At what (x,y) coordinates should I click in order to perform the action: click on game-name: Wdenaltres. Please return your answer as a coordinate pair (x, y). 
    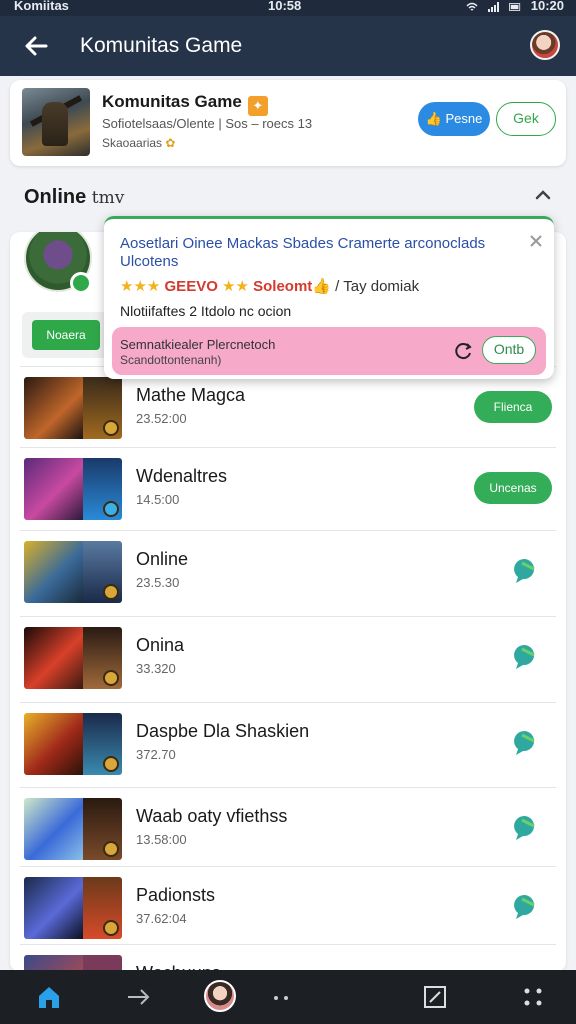
    Looking at the image, I should click on (182, 476).